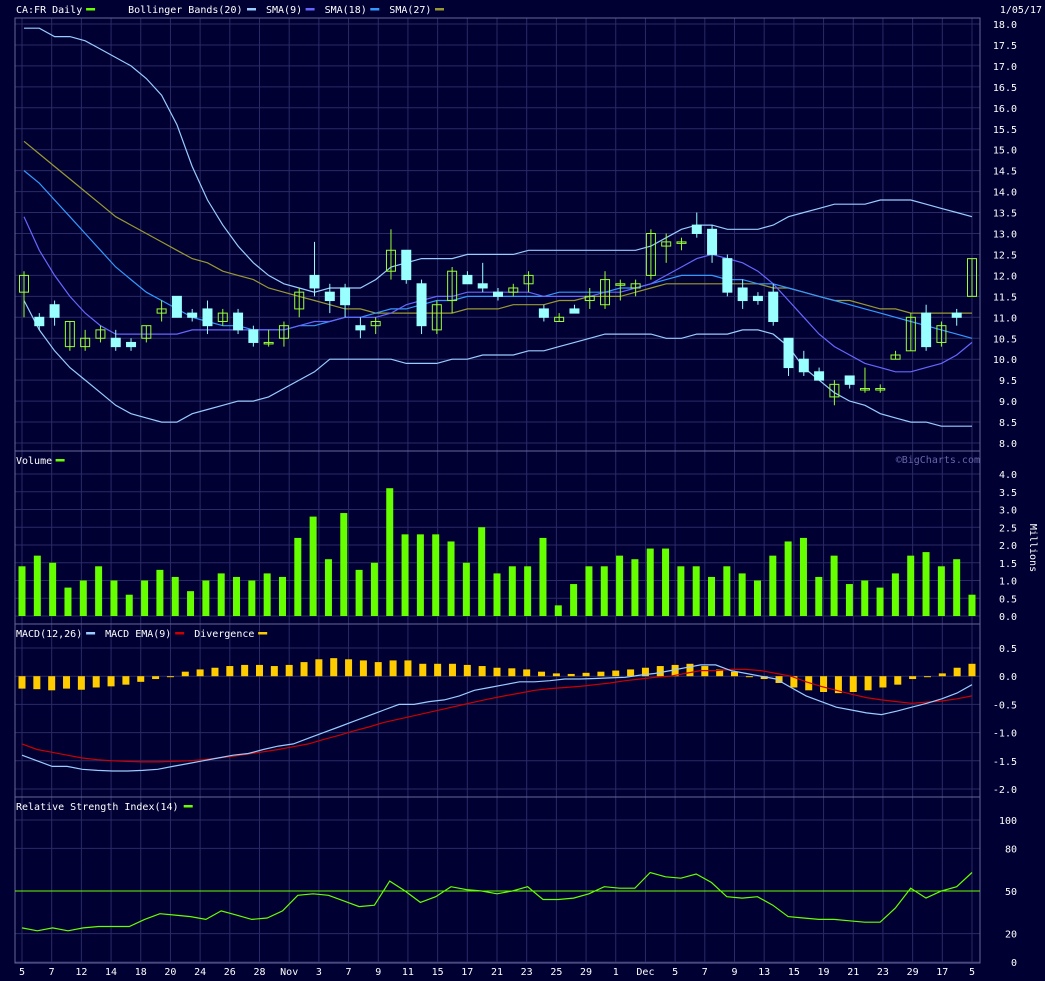 The height and width of the screenshot is (981, 1045). What do you see at coordinates (497, 972) in the screenshot?
I see `x-tick-label: 21` at bounding box center [497, 972].